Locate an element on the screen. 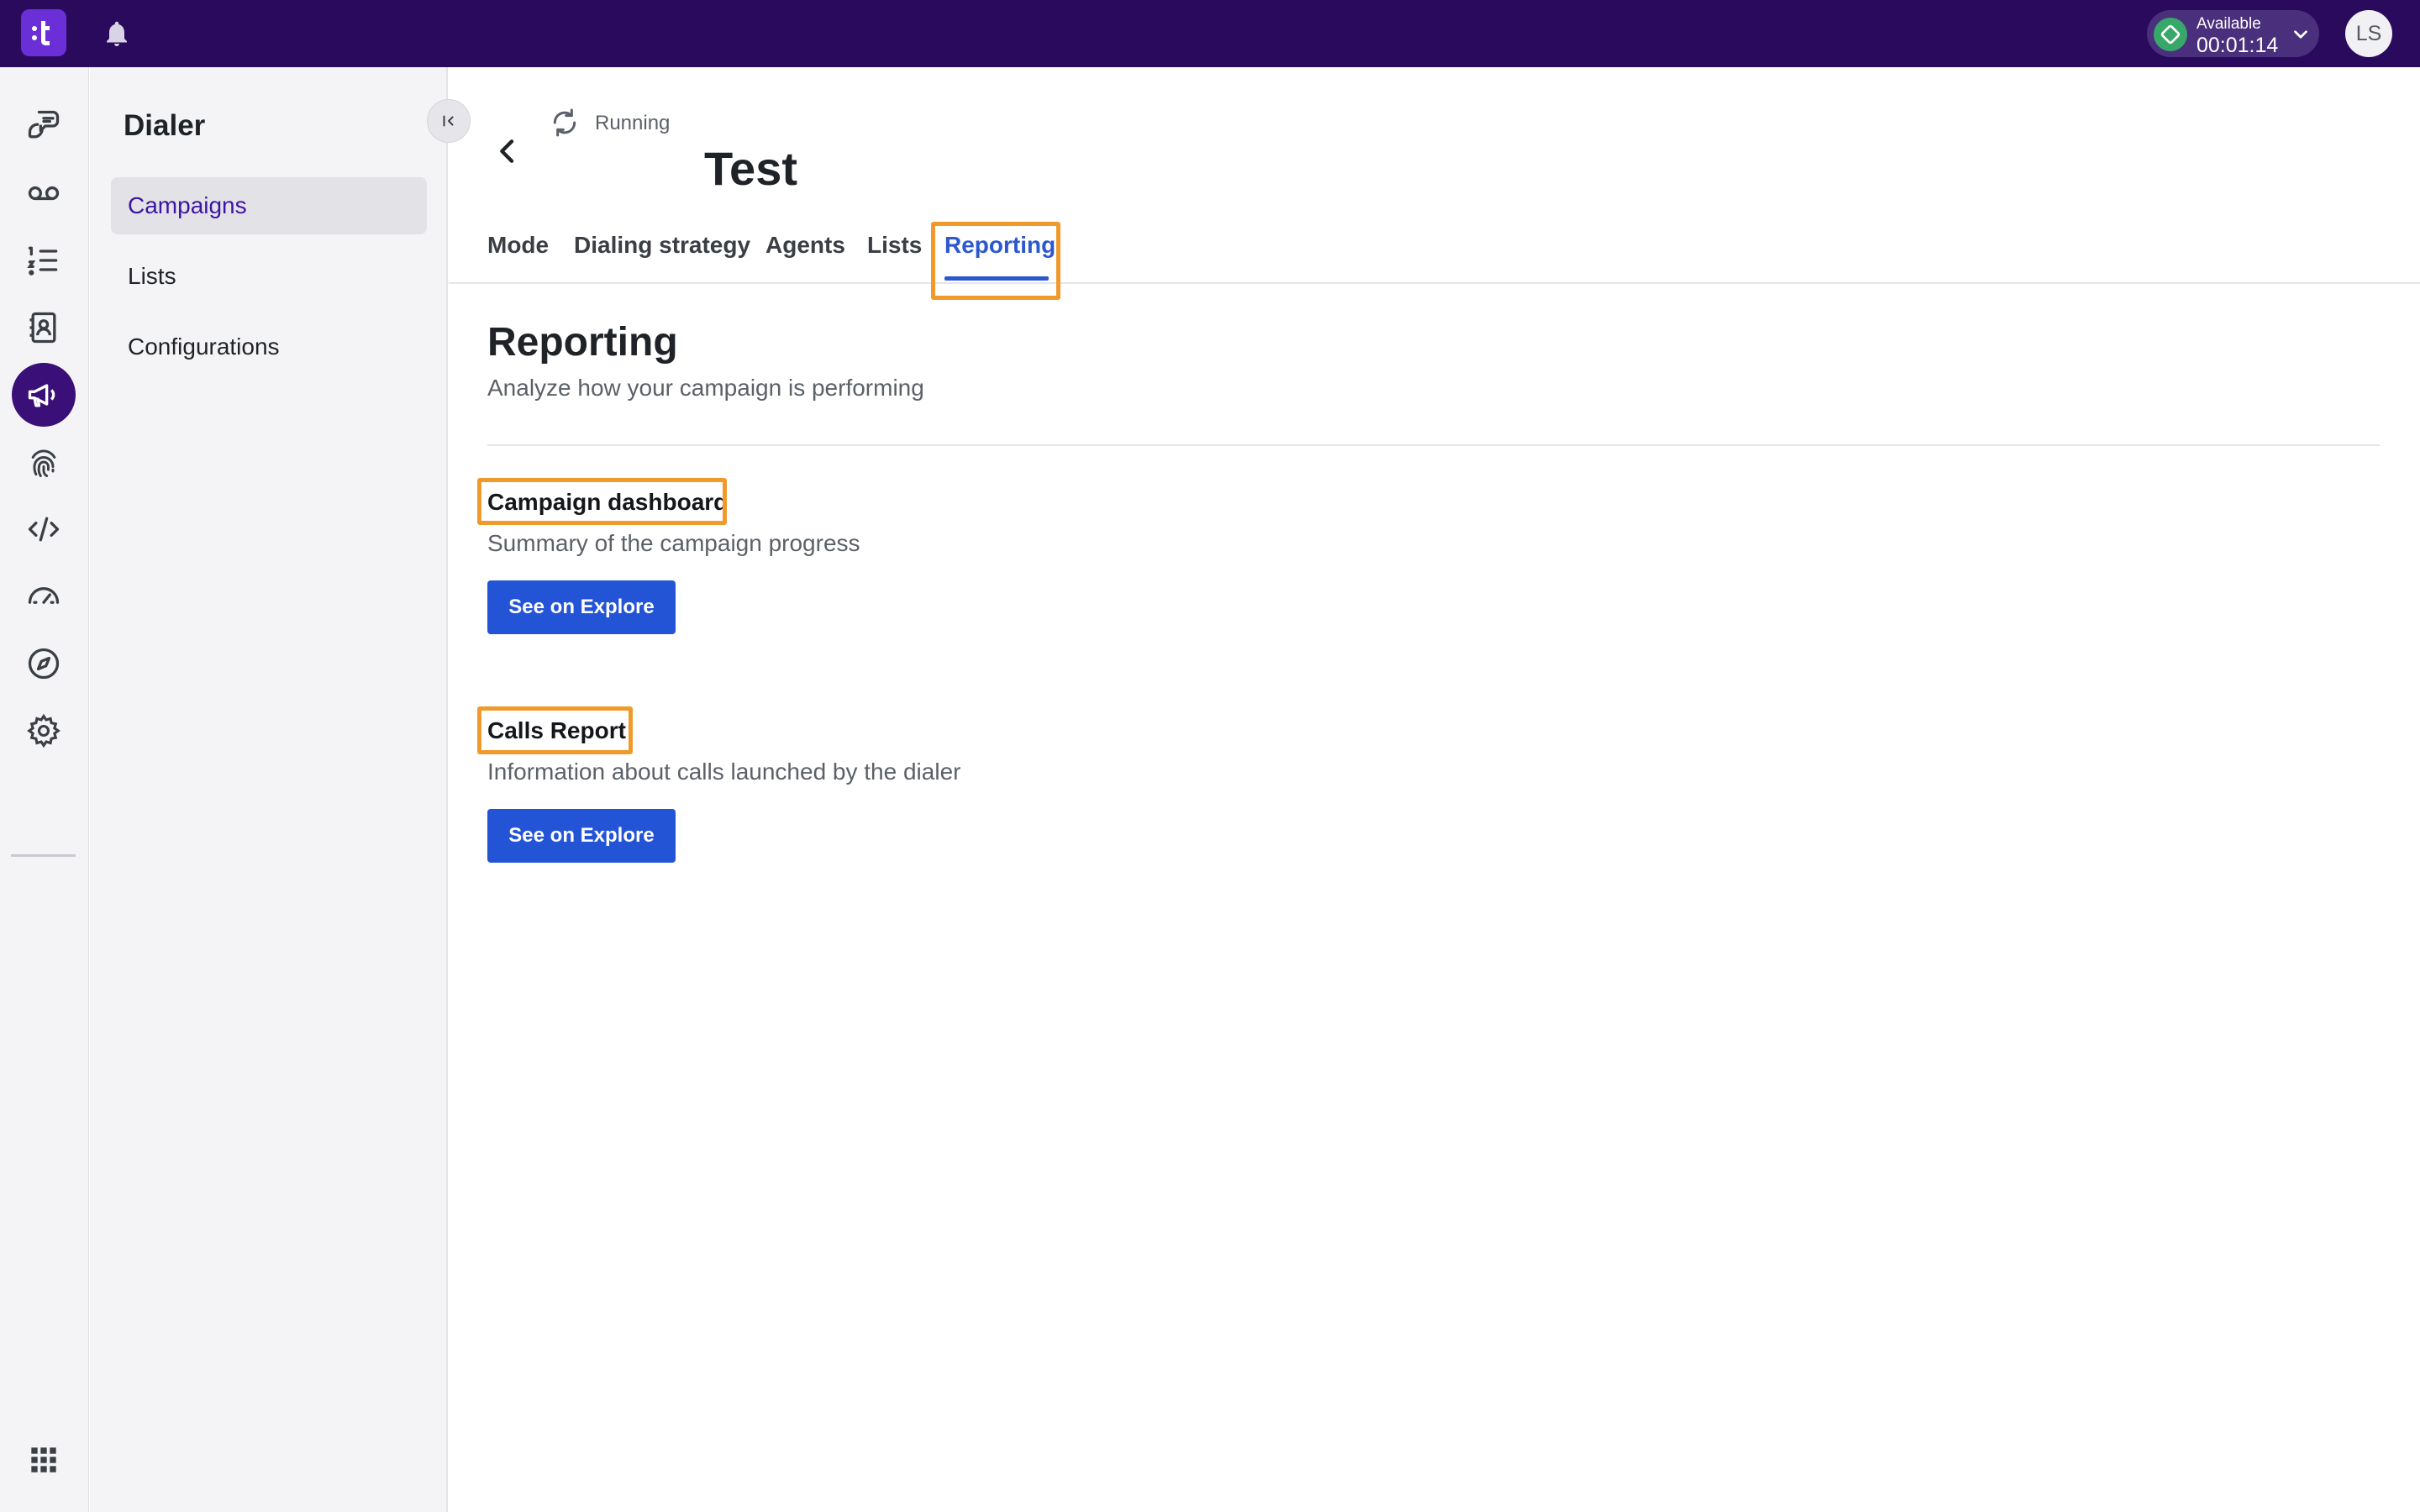  calls-report-explore-button: See on Explore is located at coordinates (582, 836).